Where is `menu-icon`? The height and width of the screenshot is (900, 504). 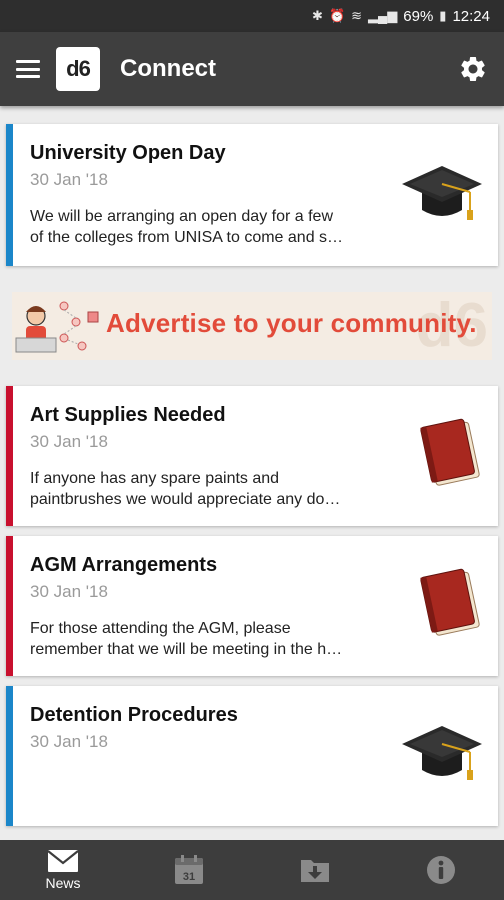
menu-icon is located at coordinates (28, 69).